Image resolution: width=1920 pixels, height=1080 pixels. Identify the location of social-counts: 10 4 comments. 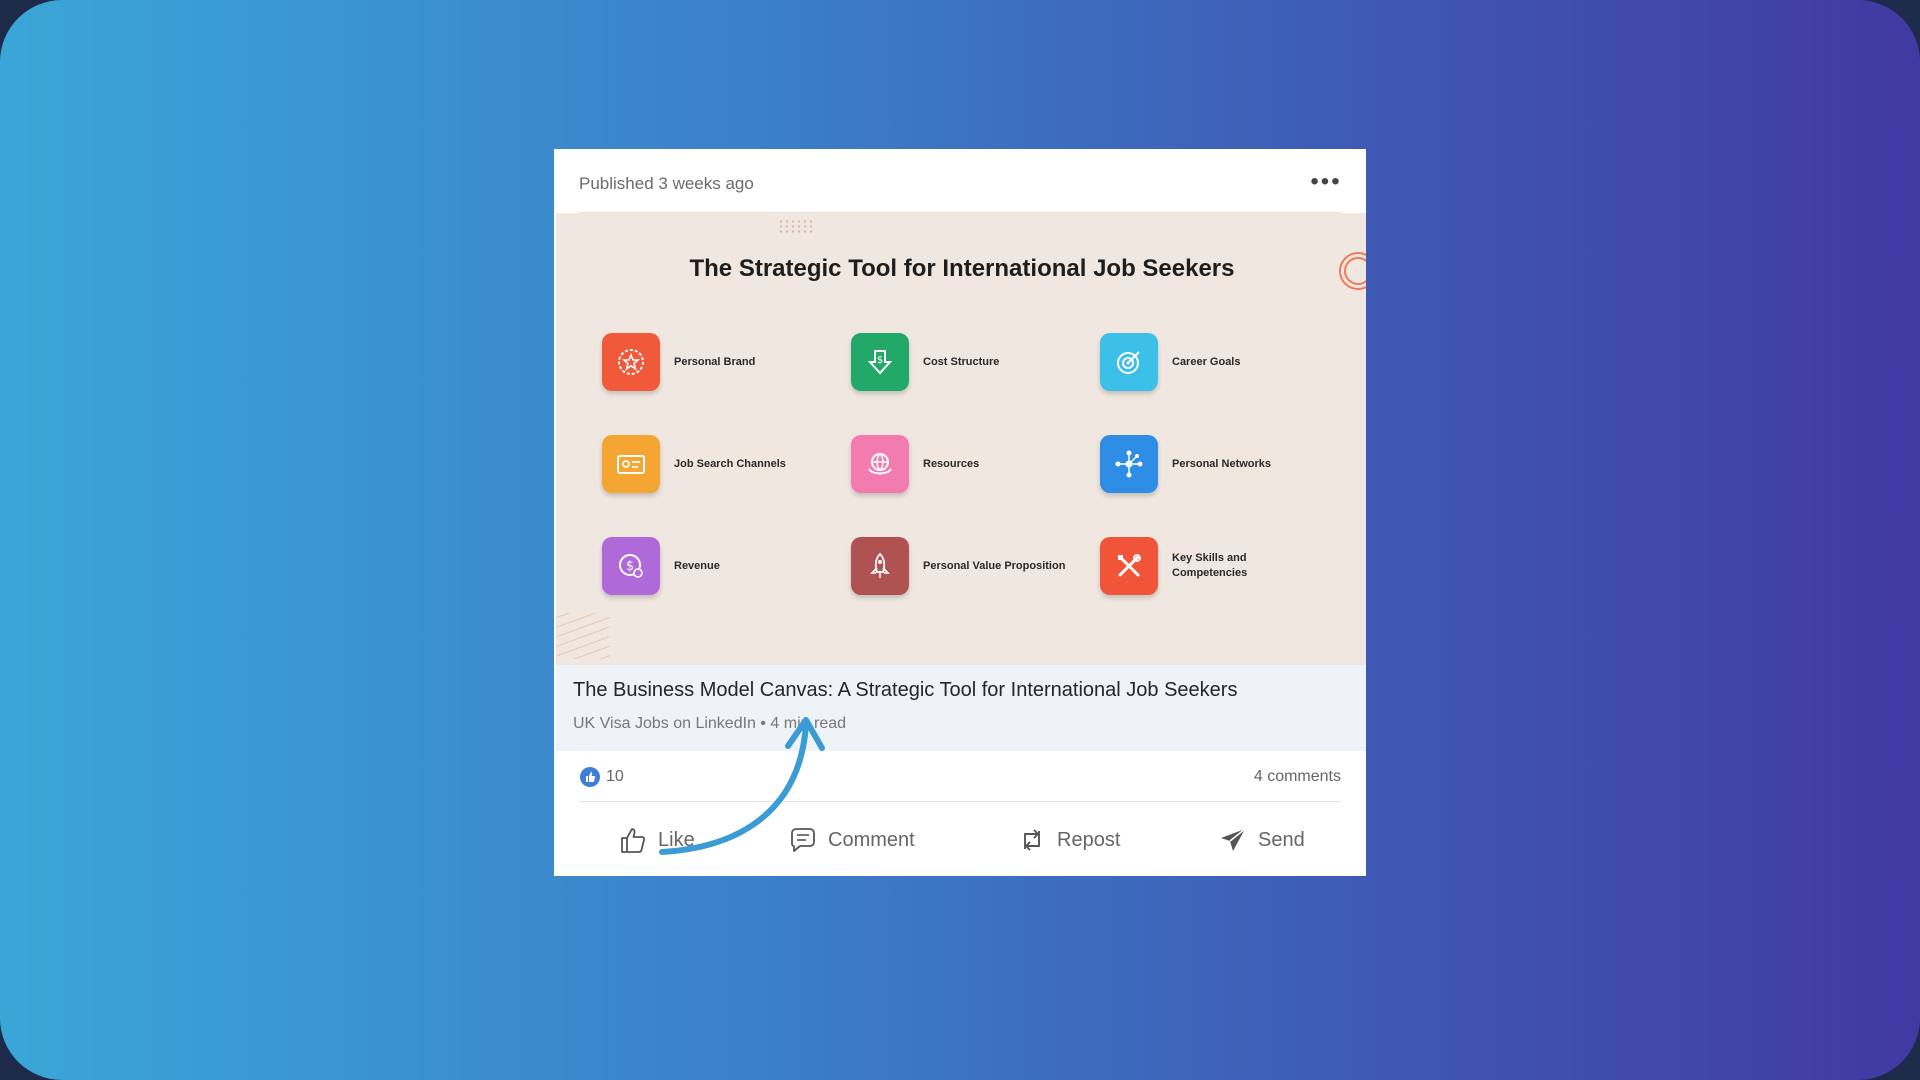
(960, 776).